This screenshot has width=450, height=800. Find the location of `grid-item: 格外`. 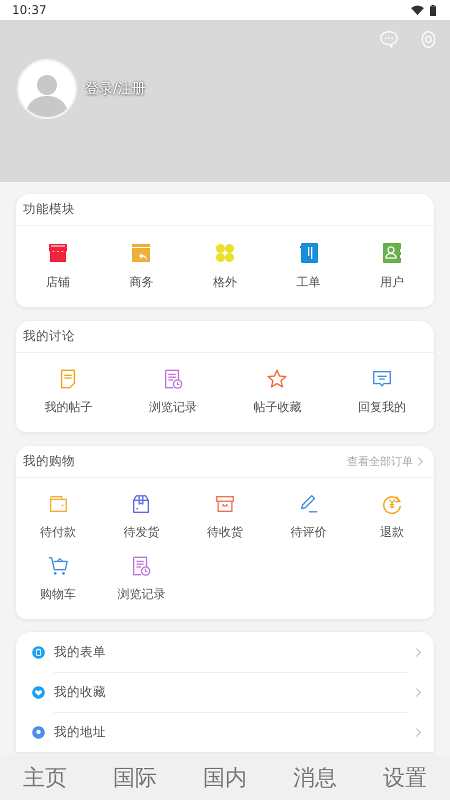

grid-item: 格外 is located at coordinates (224, 266).